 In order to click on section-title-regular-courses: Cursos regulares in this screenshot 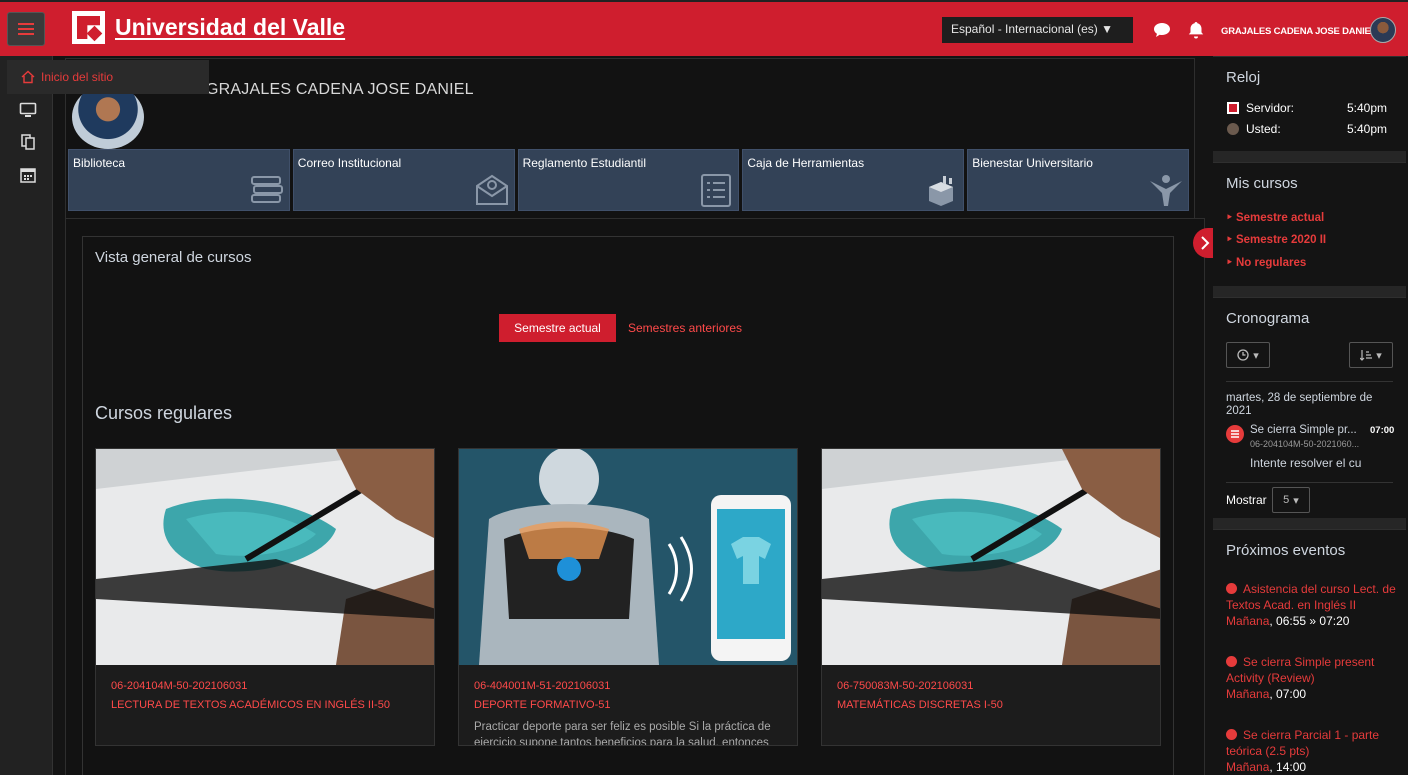, I will do `click(164, 413)`.